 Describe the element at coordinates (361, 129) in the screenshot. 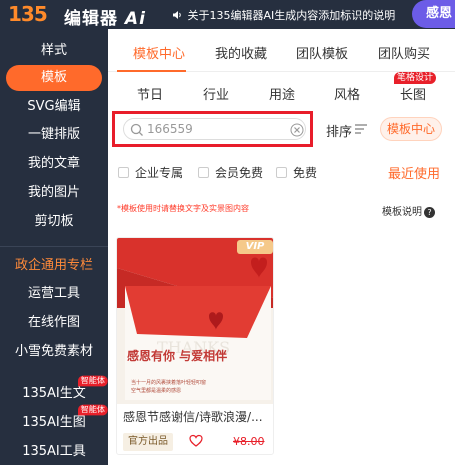

I see `sort-icon` at that location.